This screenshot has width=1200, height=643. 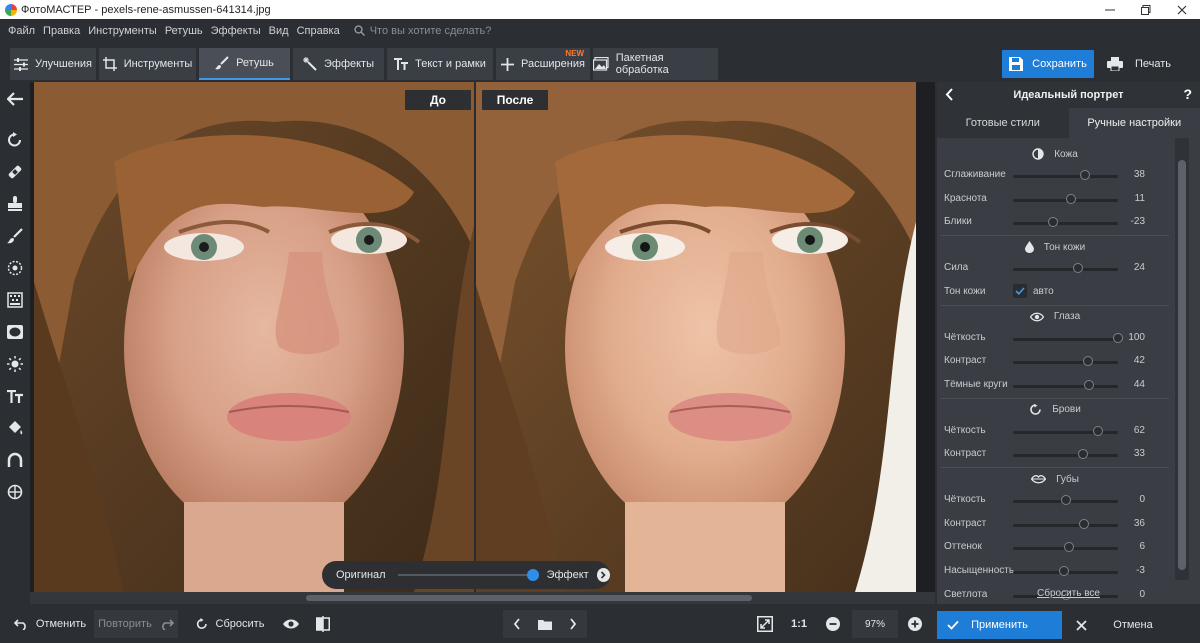 What do you see at coordinates (1139, 430) in the screenshot?
I see `slider-value: 62` at bounding box center [1139, 430].